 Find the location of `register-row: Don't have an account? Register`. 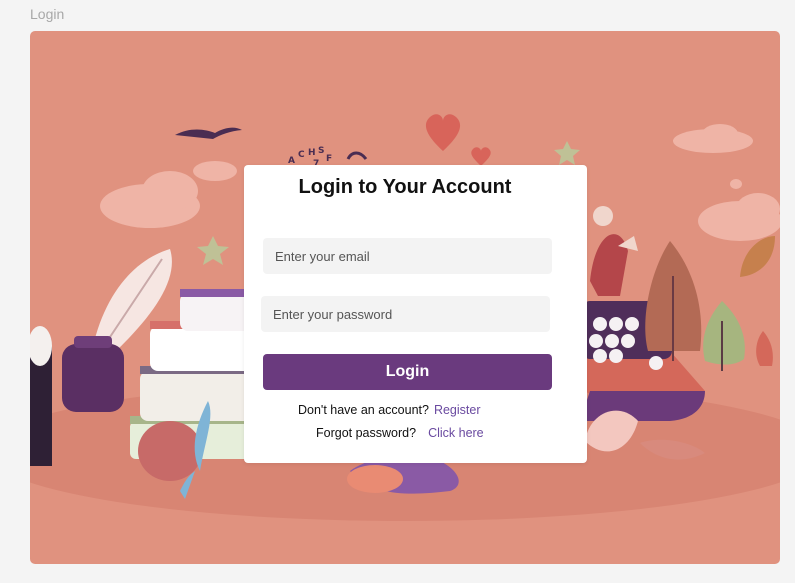

register-row: Don't have an account? Register is located at coordinates (389, 410).